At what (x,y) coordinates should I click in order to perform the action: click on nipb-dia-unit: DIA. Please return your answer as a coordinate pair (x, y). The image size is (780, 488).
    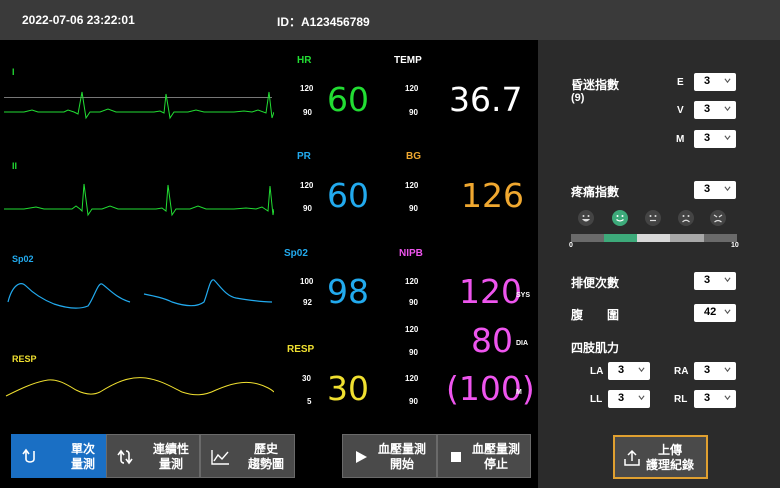
    Looking at the image, I should click on (522, 343).